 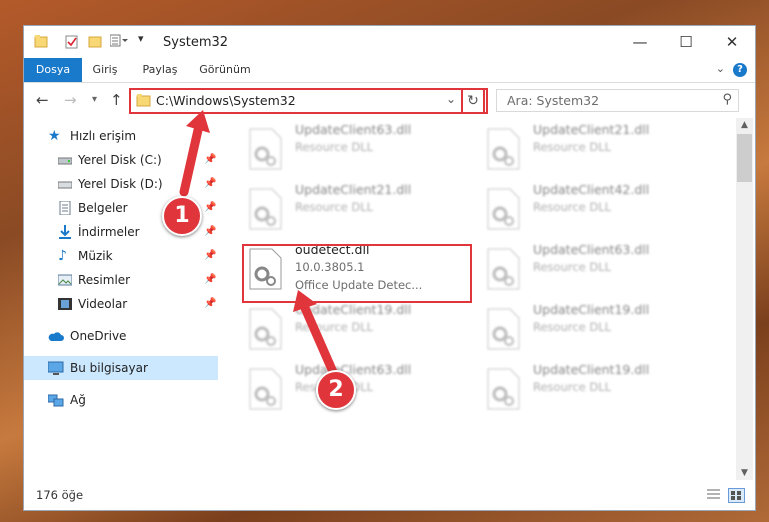 I want to click on star-icon: ★, so click(x=54, y=136).